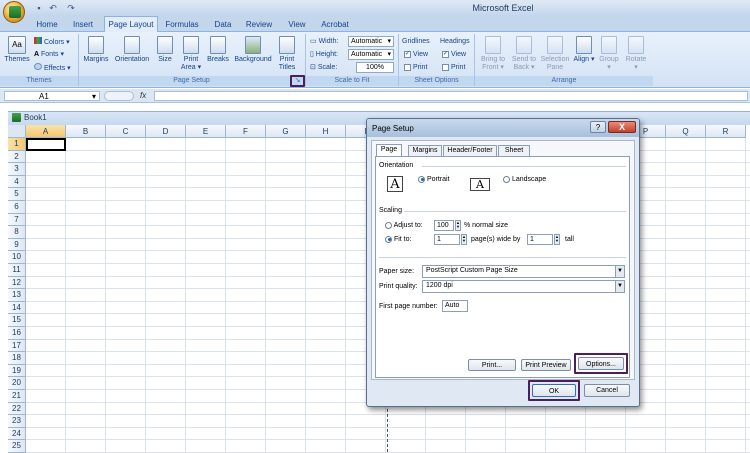 This screenshot has width=750, height=453. What do you see at coordinates (540, 239) in the screenshot?
I see `fit-tall-input: 1` at bounding box center [540, 239].